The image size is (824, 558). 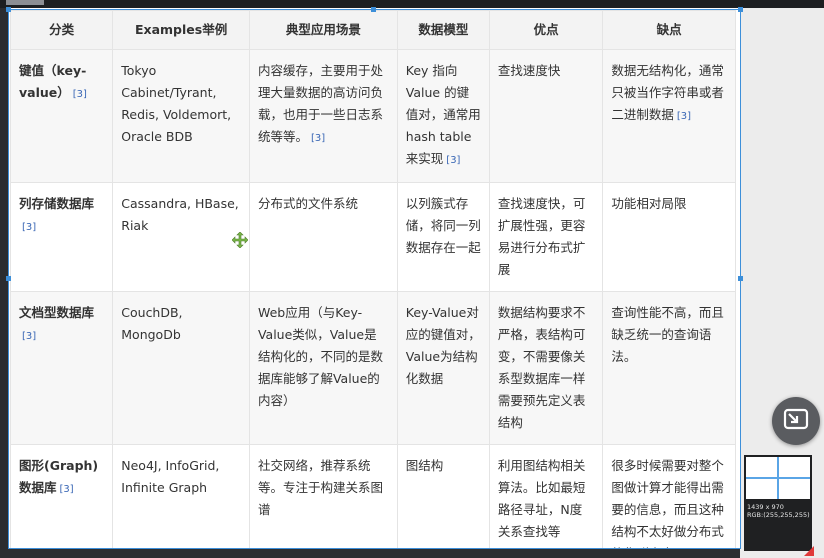 What do you see at coordinates (323, 116) in the screenshot?
I see `scenario-cell: 内容缓存，主要用于处理大量数据的高访问负载，也用于一些日志系统等等。 [3]` at bounding box center [323, 116].